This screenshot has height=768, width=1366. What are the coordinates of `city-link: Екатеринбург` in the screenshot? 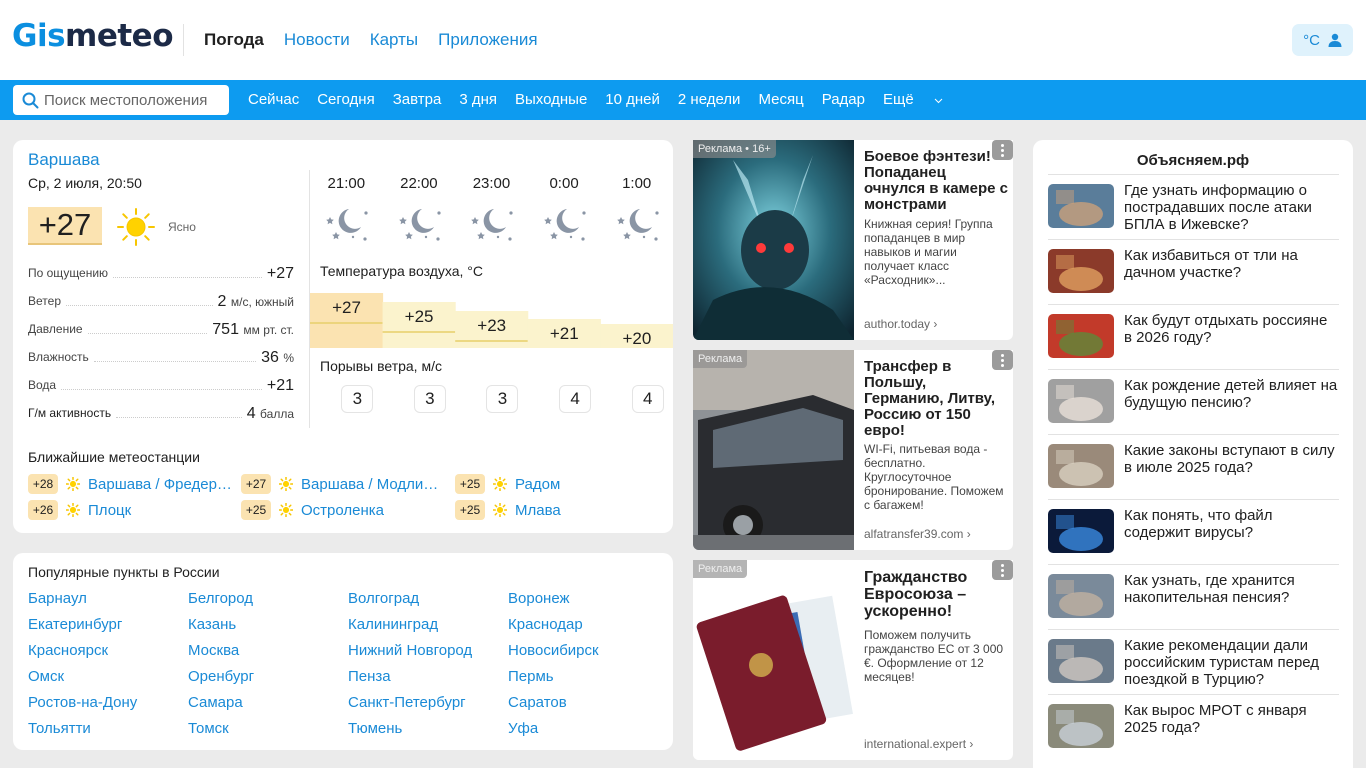 It's located at (108, 629).